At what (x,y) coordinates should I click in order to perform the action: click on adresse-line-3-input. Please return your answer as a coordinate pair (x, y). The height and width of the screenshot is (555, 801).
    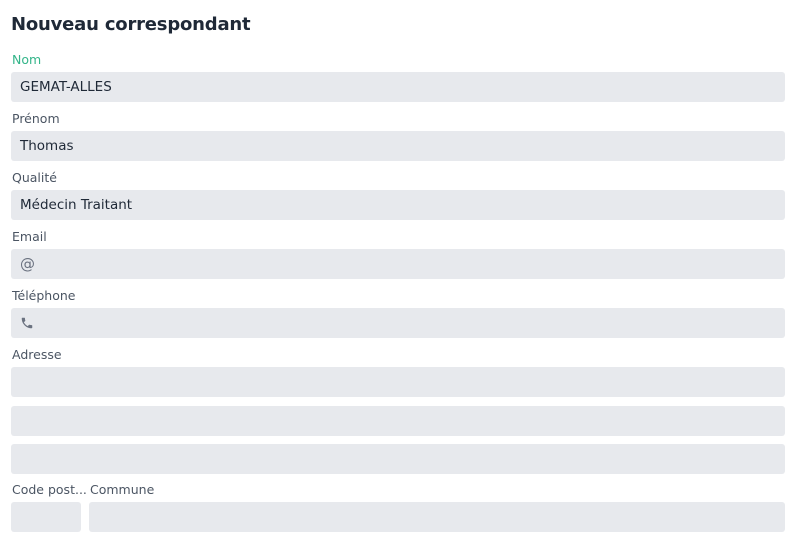
    Looking at the image, I should click on (398, 459).